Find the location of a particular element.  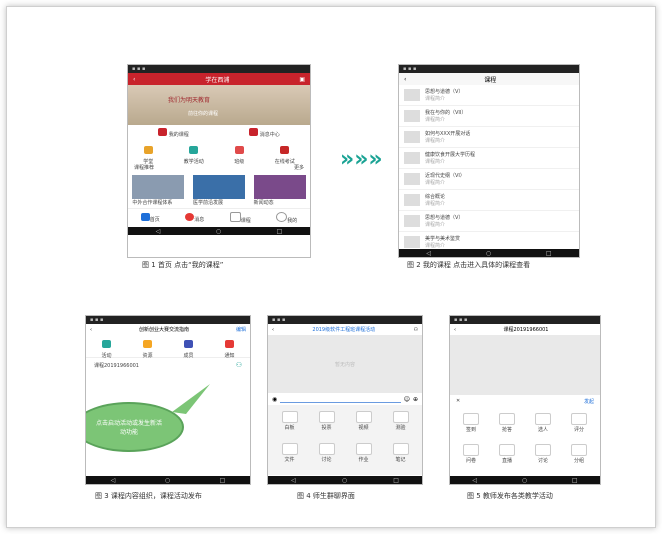

grid-item-school: 学堂 is located at coordinates (148, 152).